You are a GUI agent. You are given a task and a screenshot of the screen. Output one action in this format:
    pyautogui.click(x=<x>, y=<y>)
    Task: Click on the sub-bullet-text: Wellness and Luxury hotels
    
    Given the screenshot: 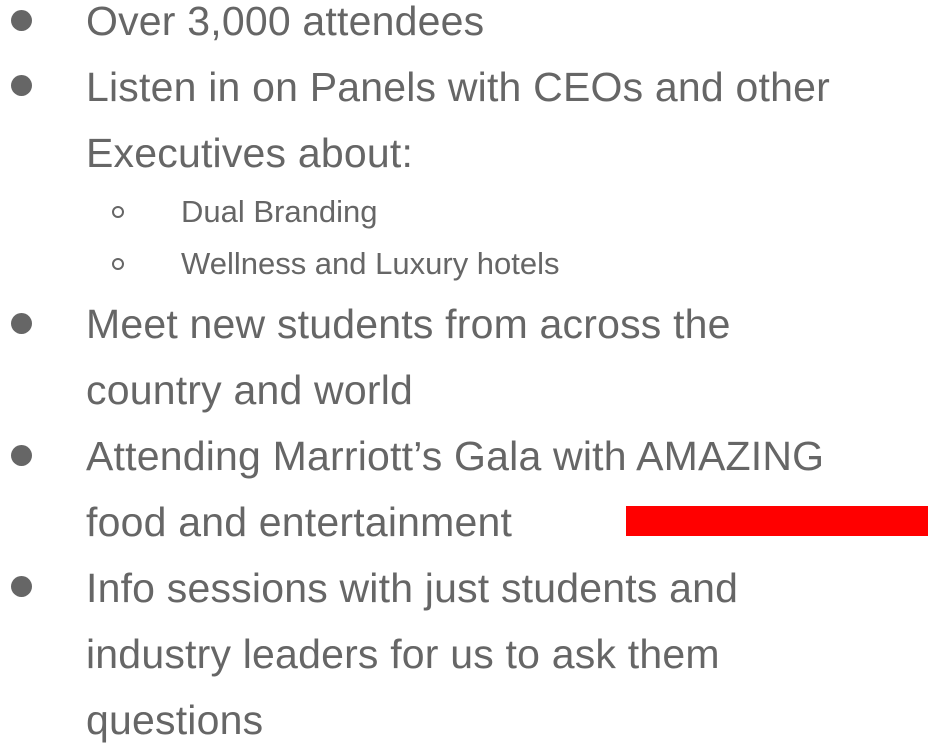 What is the action you would take?
    pyautogui.click(x=370, y=263)
    